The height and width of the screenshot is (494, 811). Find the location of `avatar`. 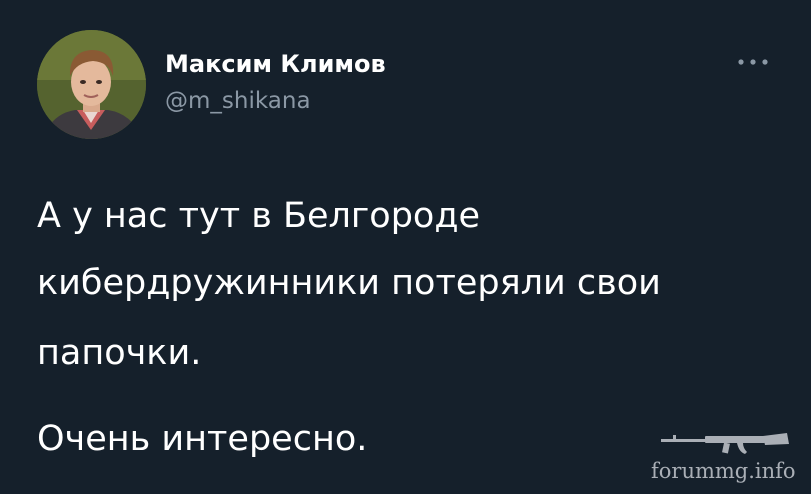

avatar is located at coordinates (91, 84).